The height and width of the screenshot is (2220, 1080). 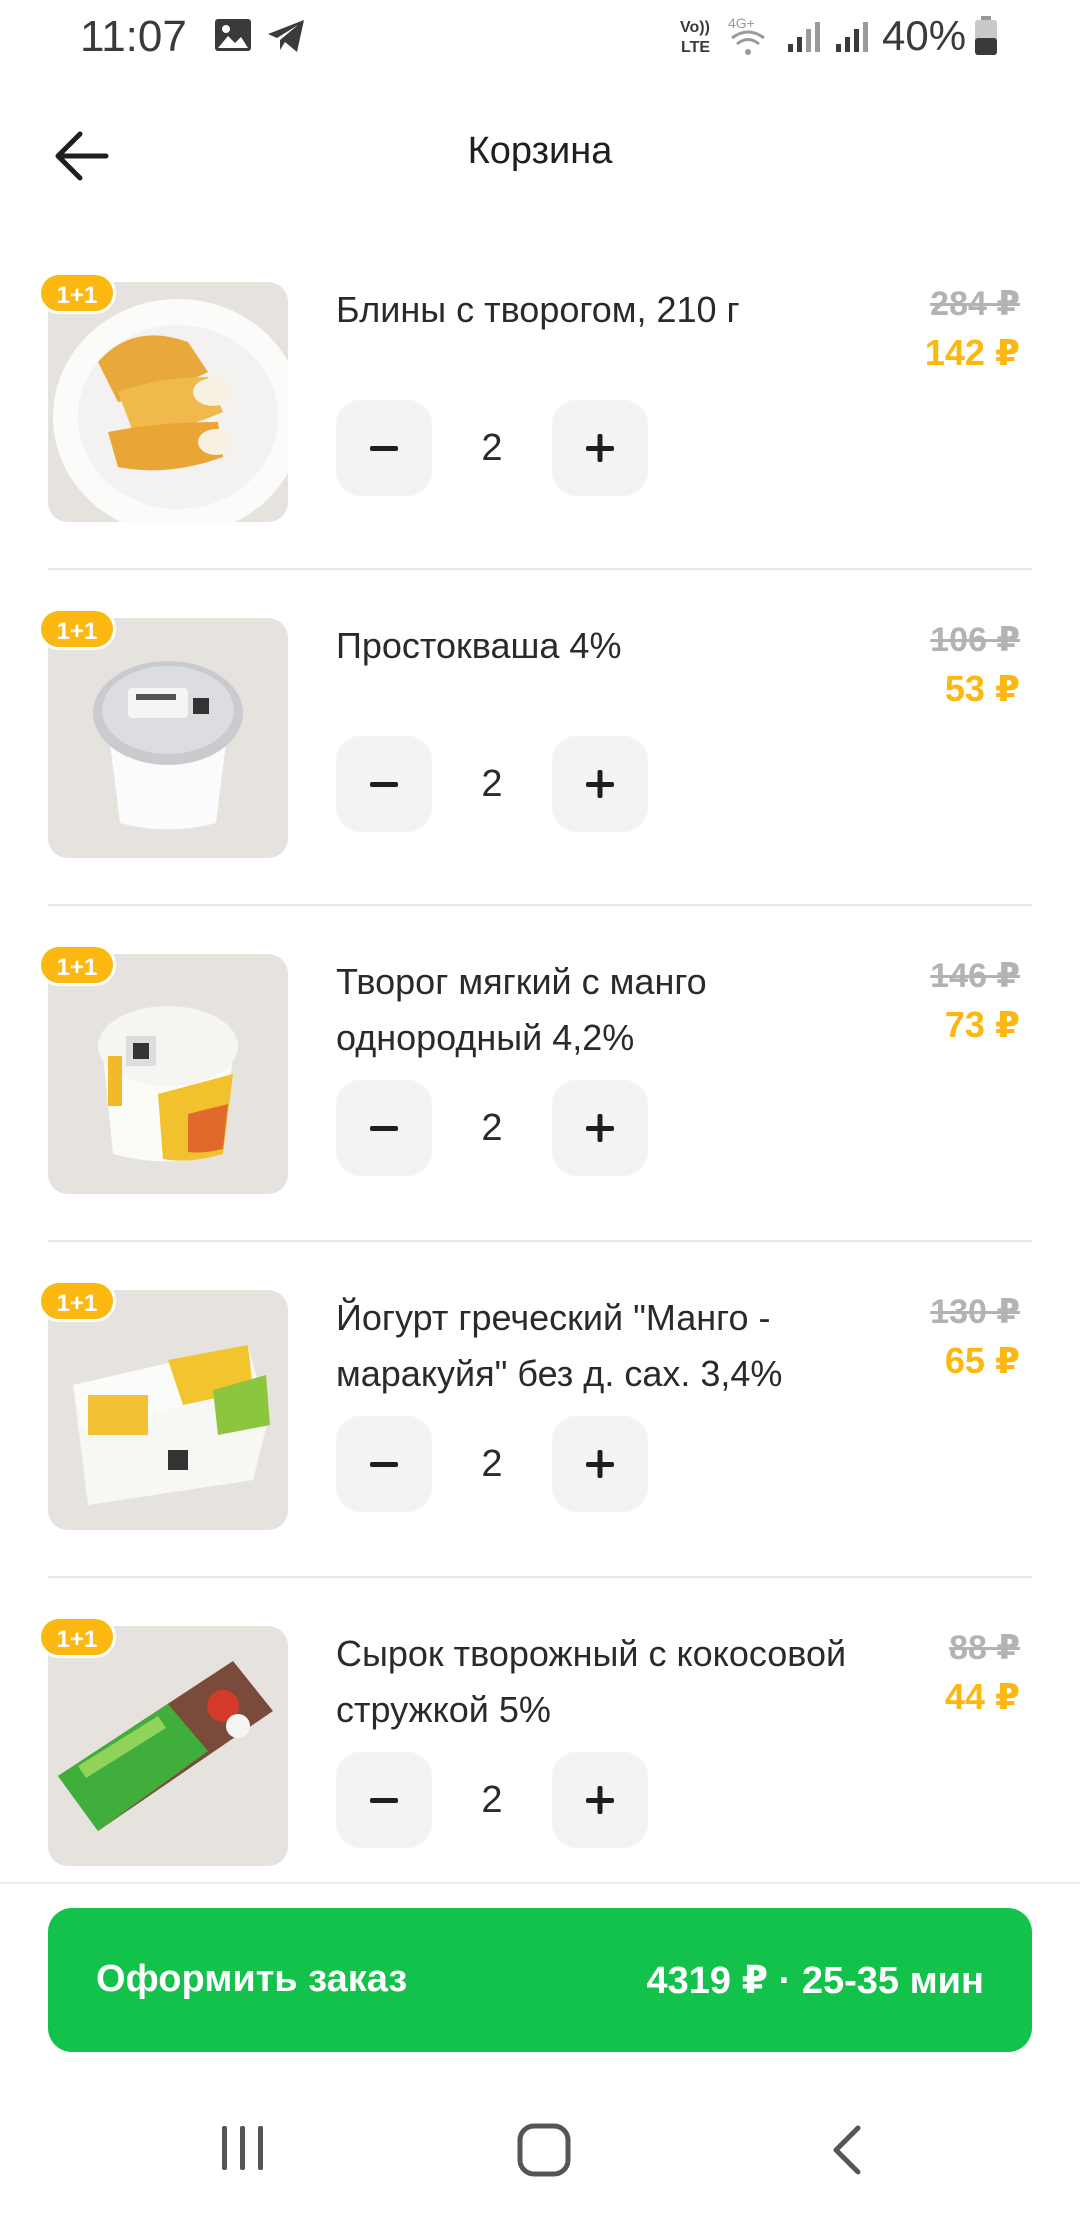 I want to click on status-time: 11:07, so click(x=133, y=36).